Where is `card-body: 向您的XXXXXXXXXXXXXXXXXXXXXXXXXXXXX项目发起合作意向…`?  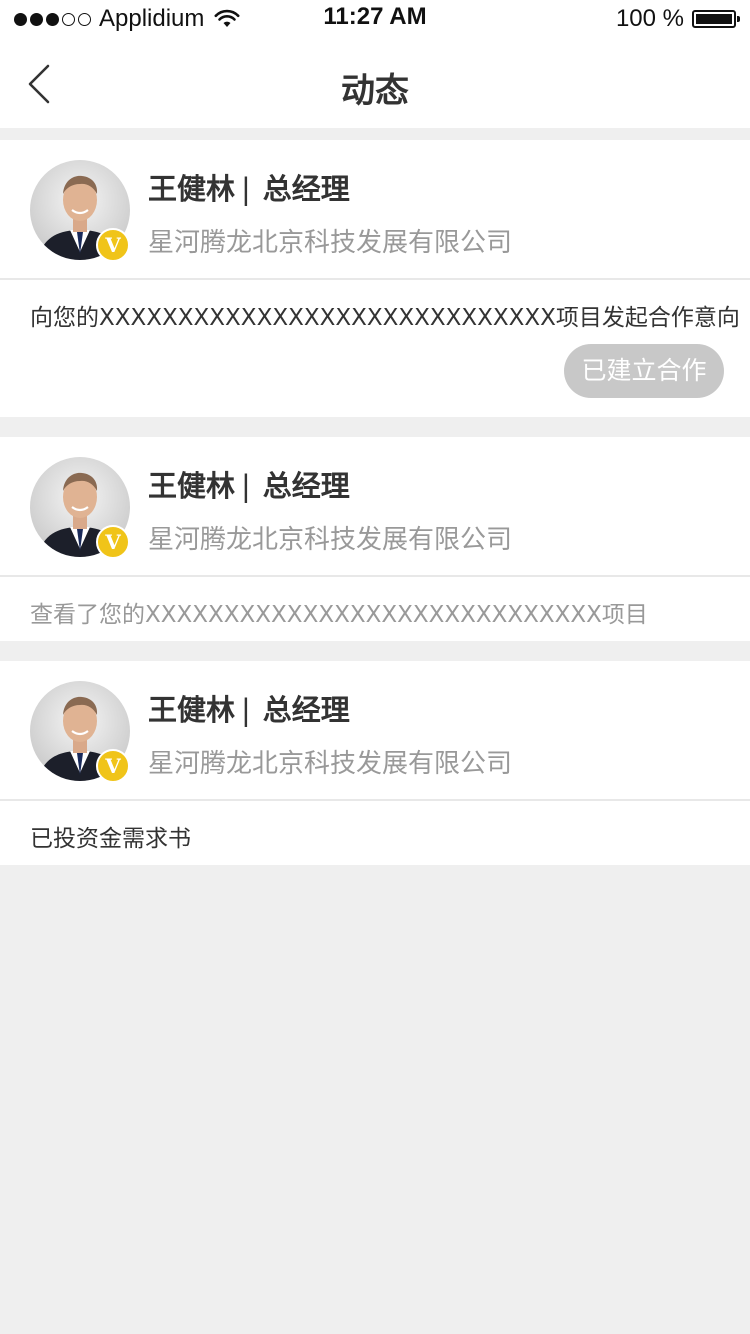
card-body: 向您的XXXXXXXXXXXXXXXXXXXXXXXXXXXXX项目发起合作意向… is located at coordinates (375, 348).